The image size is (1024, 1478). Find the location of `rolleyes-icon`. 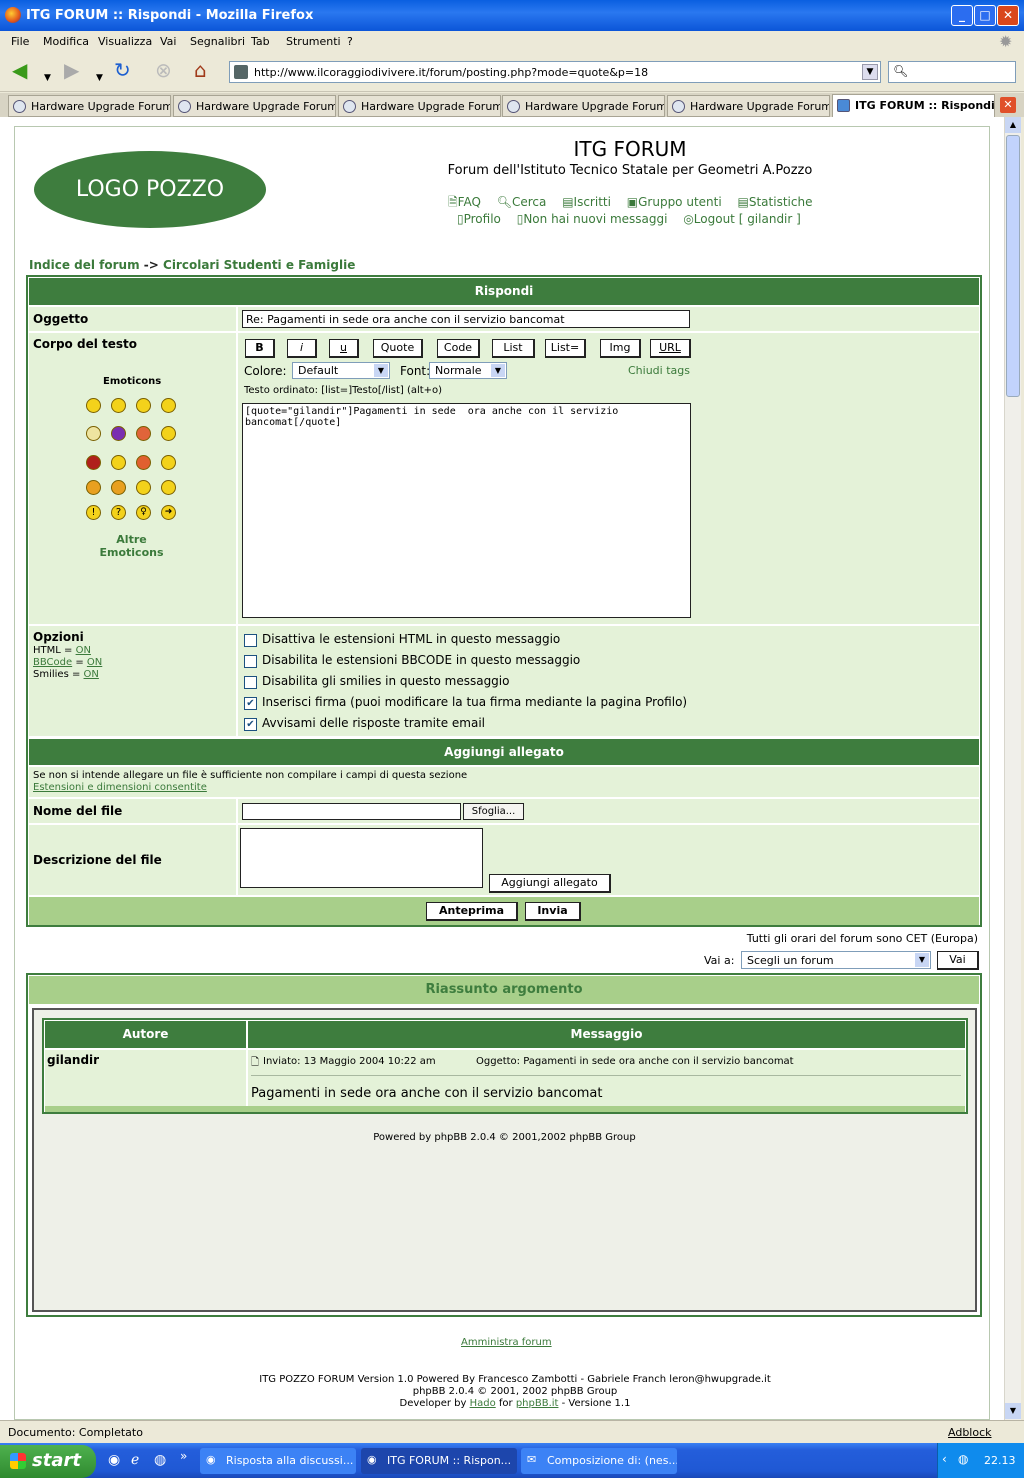

rolleyes-icon is located at coordinates (143, 487).